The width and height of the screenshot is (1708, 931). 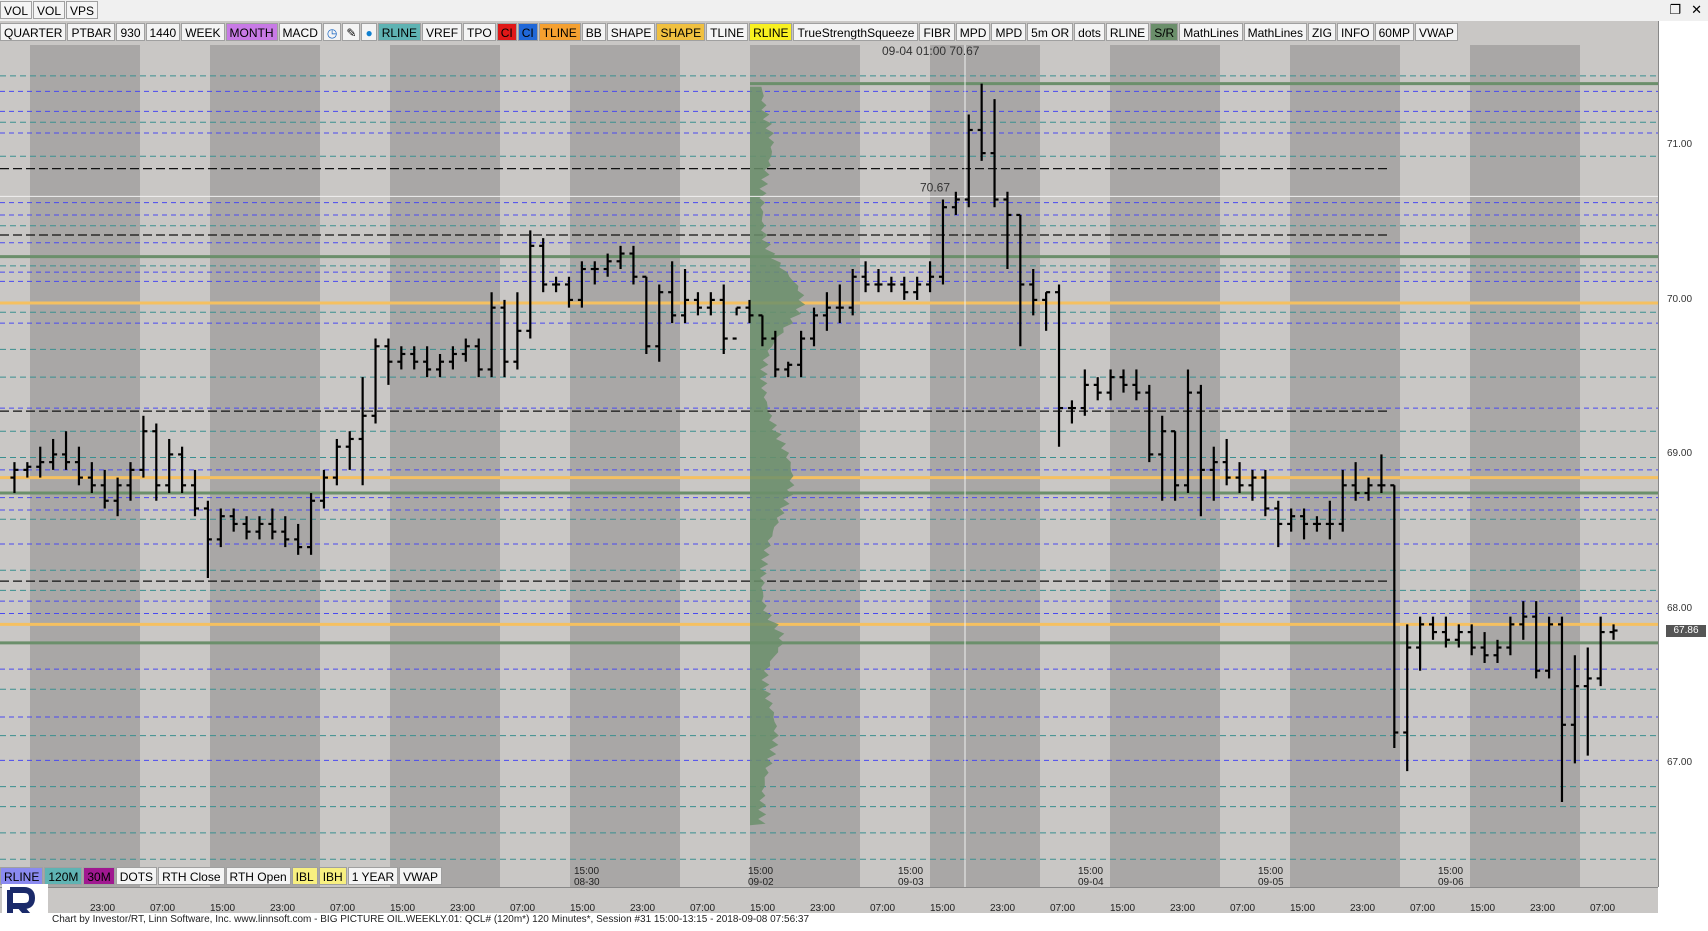 What do you see at coordinates (1050, 32) in the screenshot?
I see `toolbar-5m-or-25: 5m OR` at bounding box center [1050, 32].